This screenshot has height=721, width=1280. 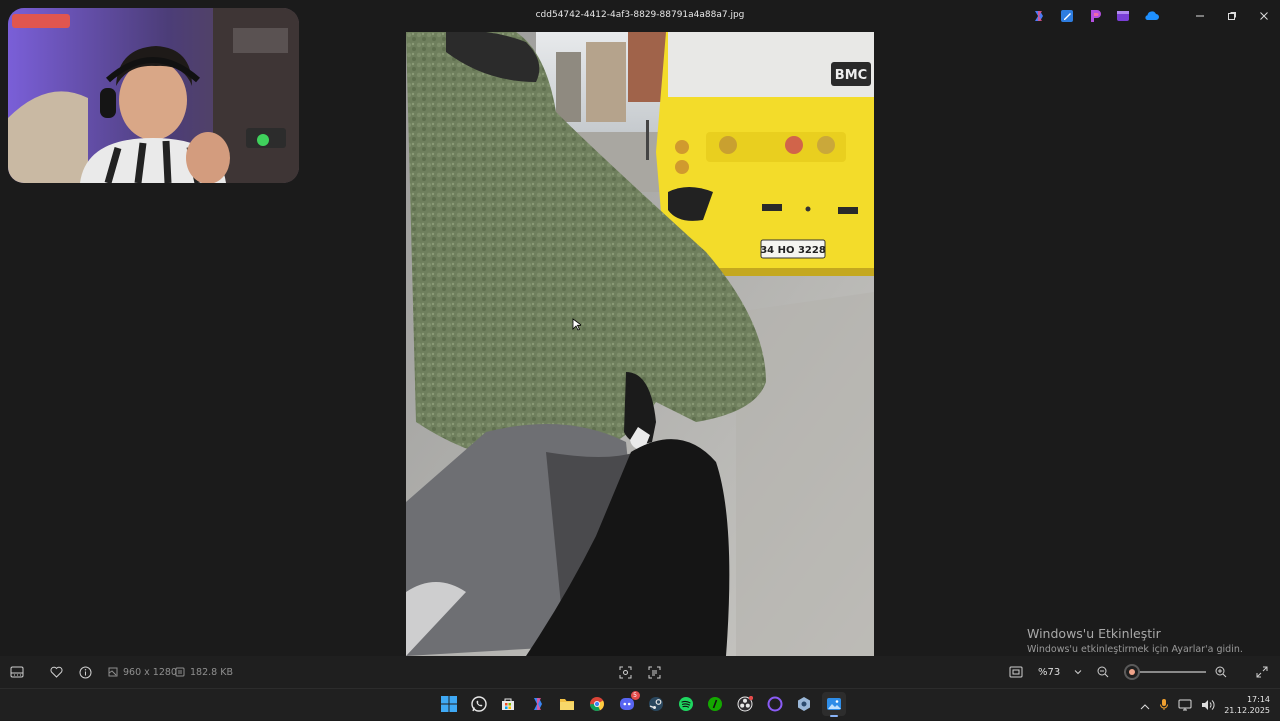 I want to click on favorite-button, so click(x=56, y=672).